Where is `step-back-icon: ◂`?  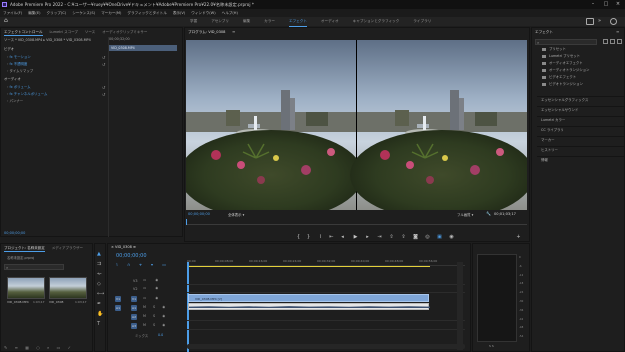 step-back-icon: ◂ is located at coordinates (342, 237).